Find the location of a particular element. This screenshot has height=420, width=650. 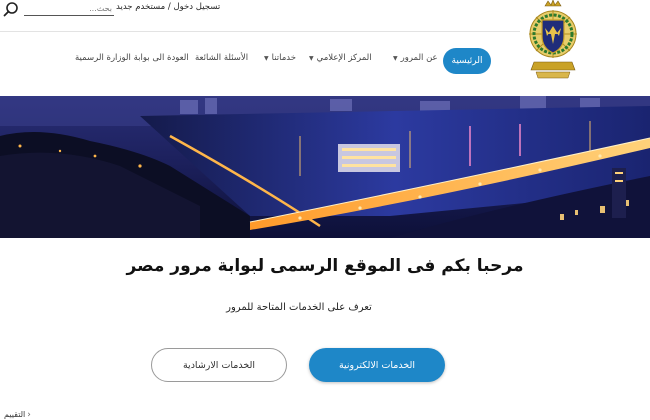

nav-media-center-label: المركز الإعلامي is located at coordinates (344, 58).